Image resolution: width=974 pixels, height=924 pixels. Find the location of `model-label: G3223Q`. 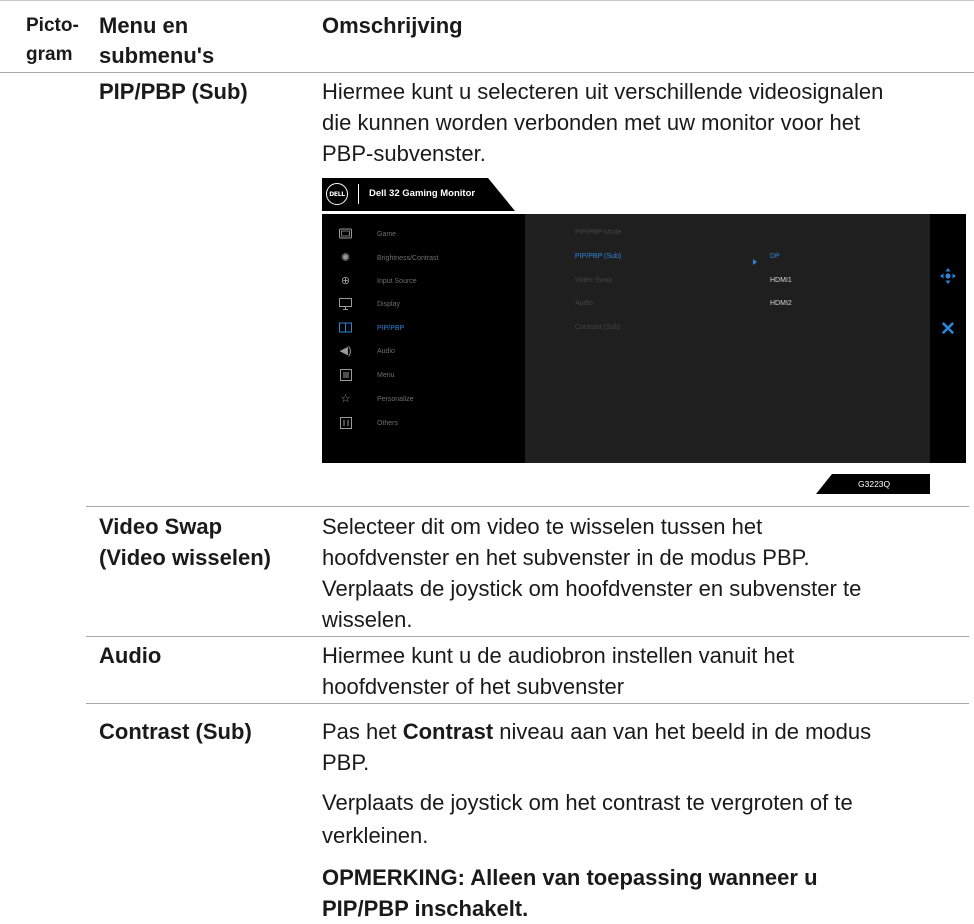

model-label: G3223Q is located at coordinates (874, 484).